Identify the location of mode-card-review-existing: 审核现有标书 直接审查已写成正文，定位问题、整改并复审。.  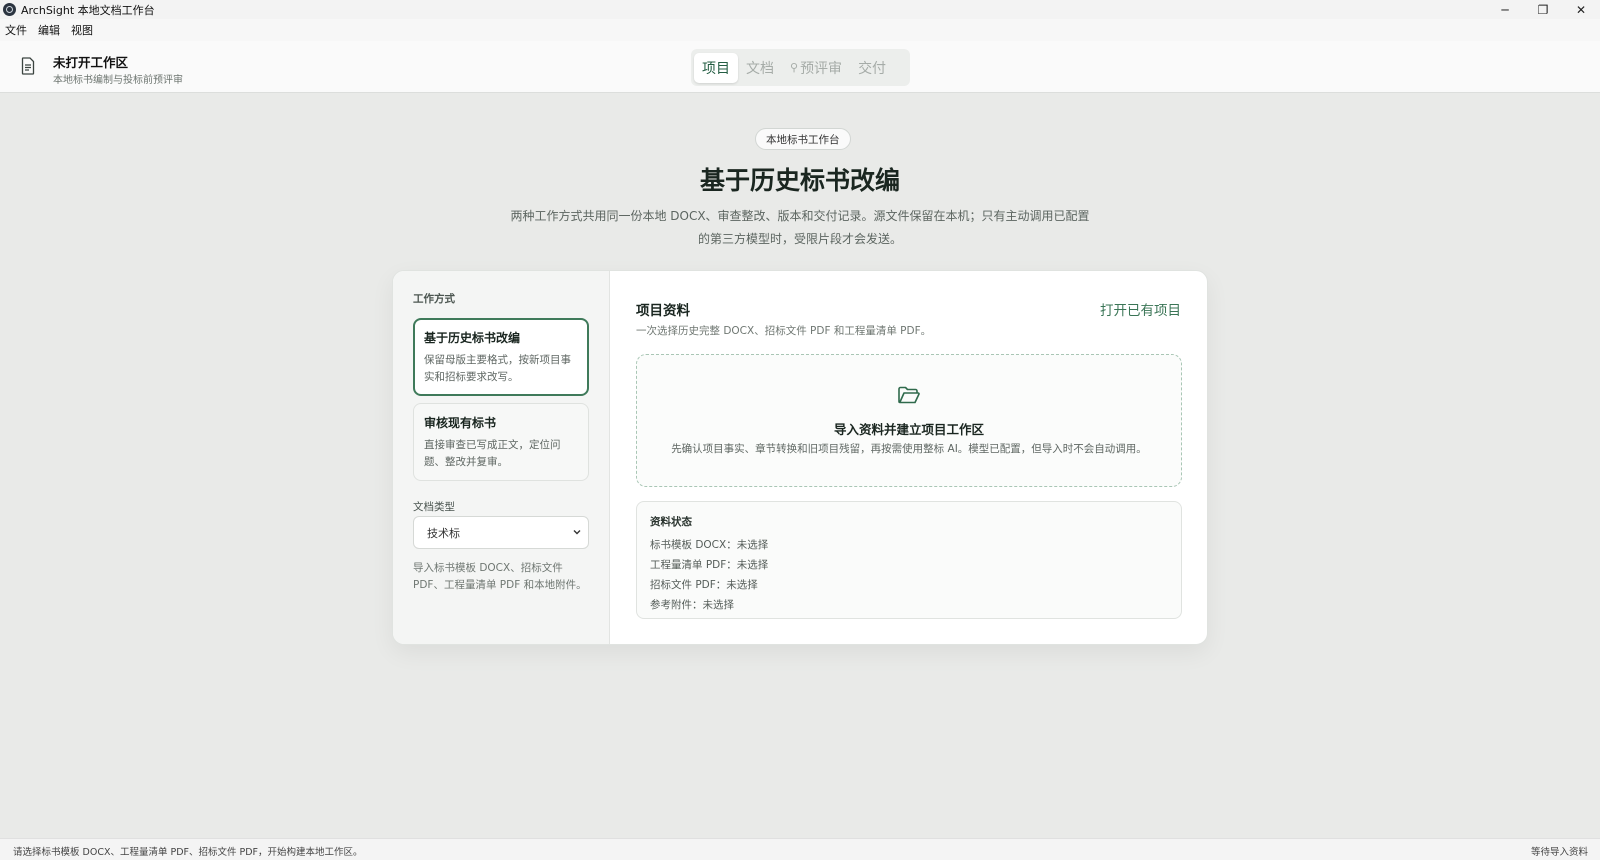
(501, 442).